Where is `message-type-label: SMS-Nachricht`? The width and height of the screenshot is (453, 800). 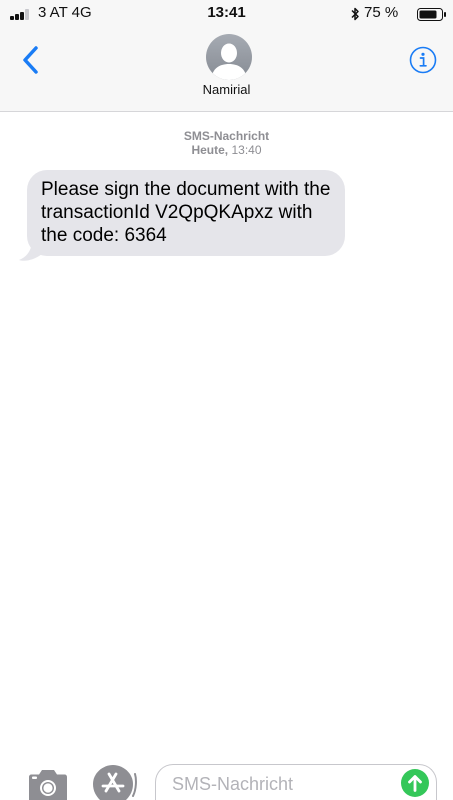 message-type-label: SMS-Nachricht is located at coordinates (226, 136).